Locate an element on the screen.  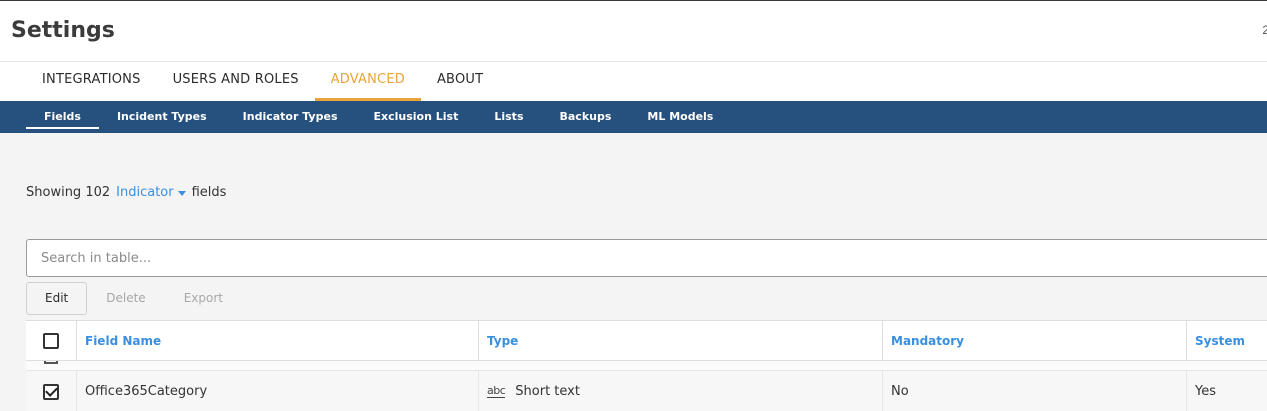
cell-type: abc Short text is located at coordinates (680, 391).